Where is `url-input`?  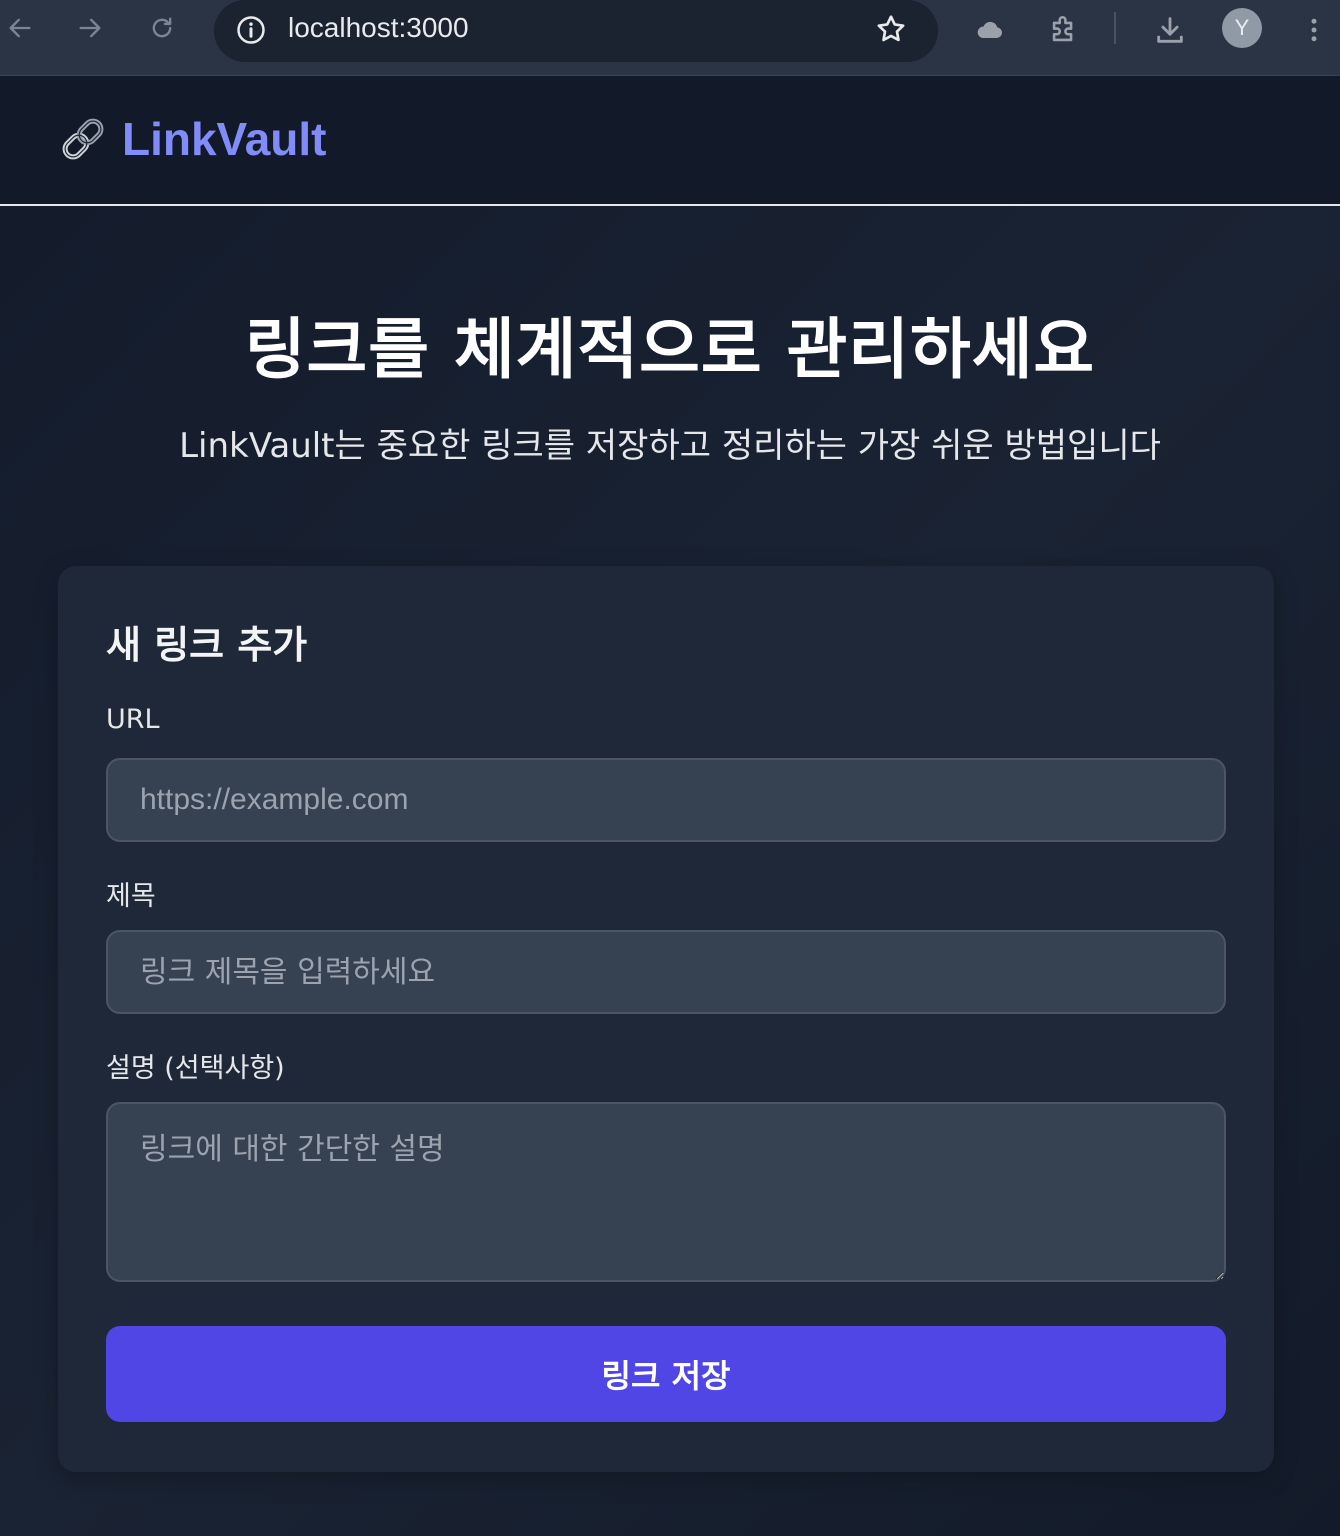
url-input is located at coordinates (666, 800).